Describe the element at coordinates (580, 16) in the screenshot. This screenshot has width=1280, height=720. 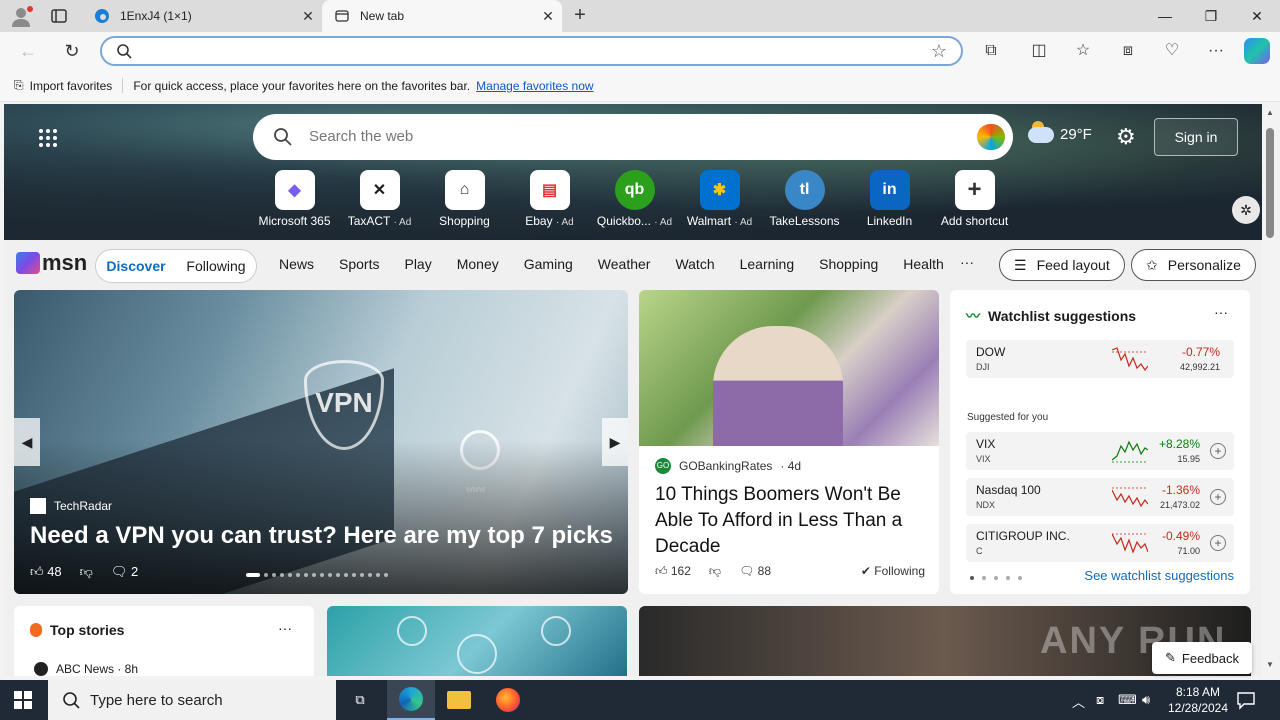
I see `new-tab-plus-icon: +` at that location.